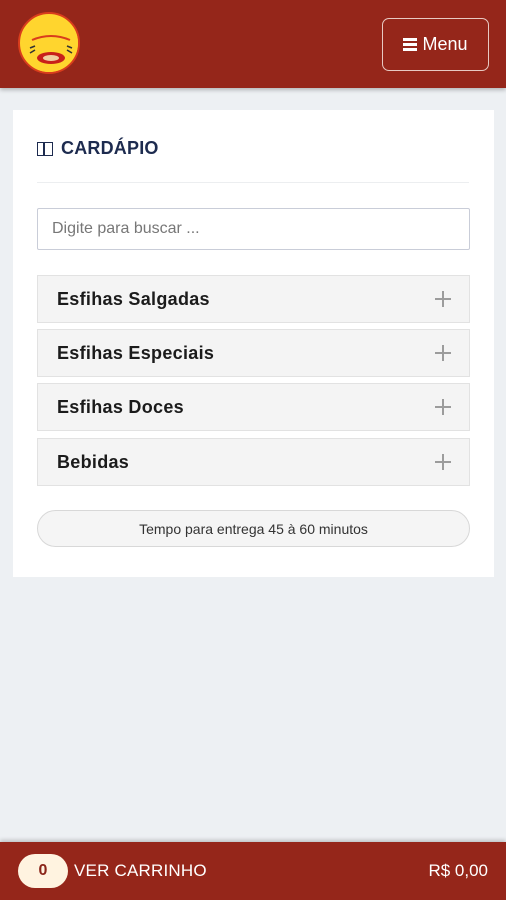  Describe the element at coordinates (253, 299) in the screenshot. I see `category-esfihas-salgadas: Esfihas Salgadas` at that location.